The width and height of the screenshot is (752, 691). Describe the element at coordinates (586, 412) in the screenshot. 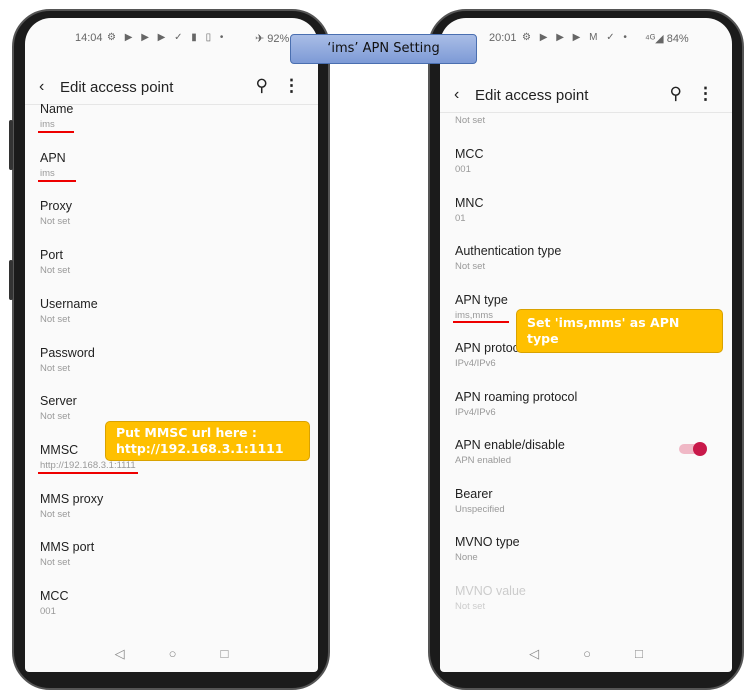

I see `list-item: APN roaming protocol IPv4/IPv6` at that location.